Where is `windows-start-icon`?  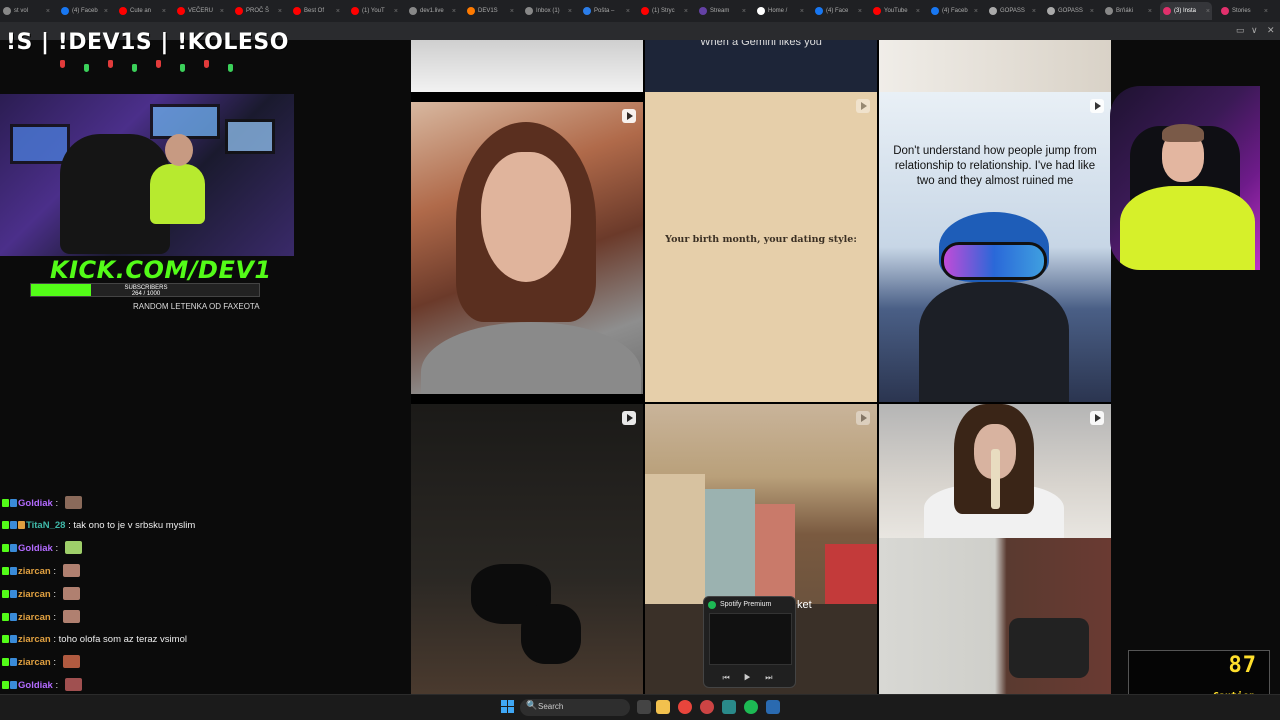
windows-start-icon is located at coordinates (508, 707).